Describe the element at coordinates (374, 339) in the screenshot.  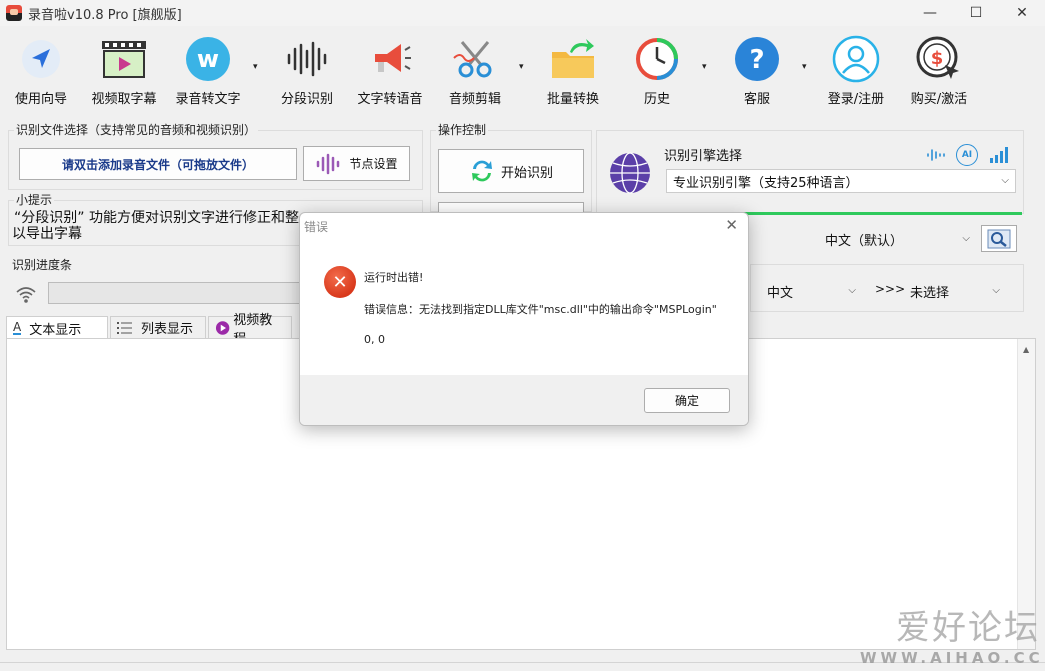
I see `error-code: 0, 0` at that location.